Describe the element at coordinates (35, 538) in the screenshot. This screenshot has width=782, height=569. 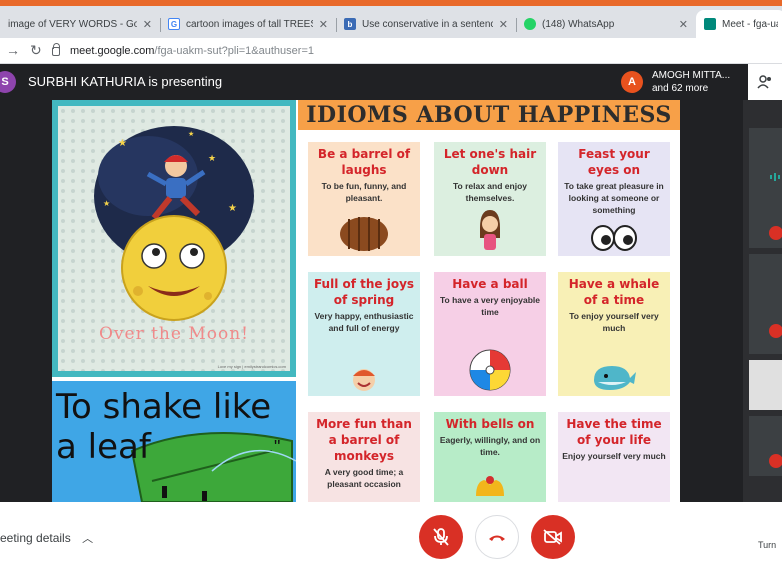
I see `meeting-details-label: eeting details` at that location.